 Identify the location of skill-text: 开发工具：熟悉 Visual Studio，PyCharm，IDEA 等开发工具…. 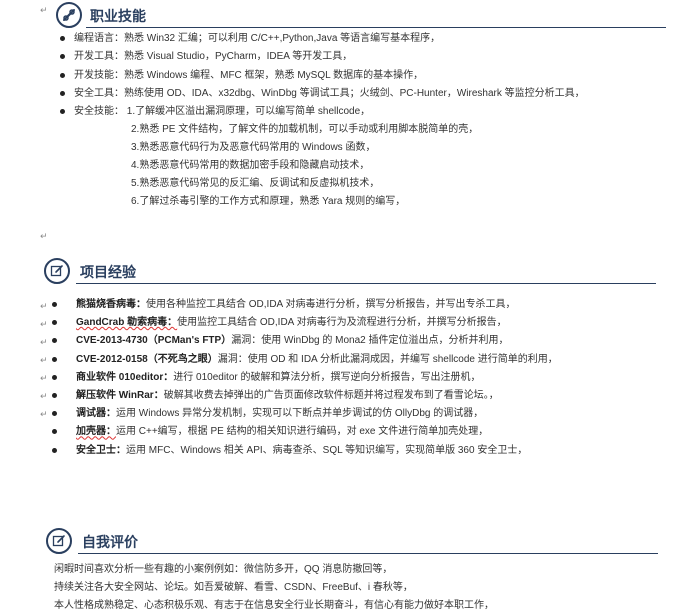
(213, 57).